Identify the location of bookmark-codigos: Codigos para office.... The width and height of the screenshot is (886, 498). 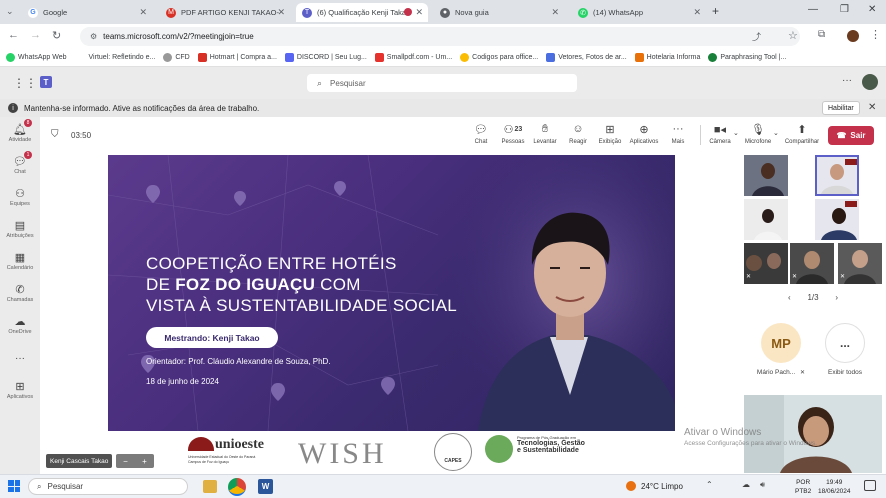
(499, 57).